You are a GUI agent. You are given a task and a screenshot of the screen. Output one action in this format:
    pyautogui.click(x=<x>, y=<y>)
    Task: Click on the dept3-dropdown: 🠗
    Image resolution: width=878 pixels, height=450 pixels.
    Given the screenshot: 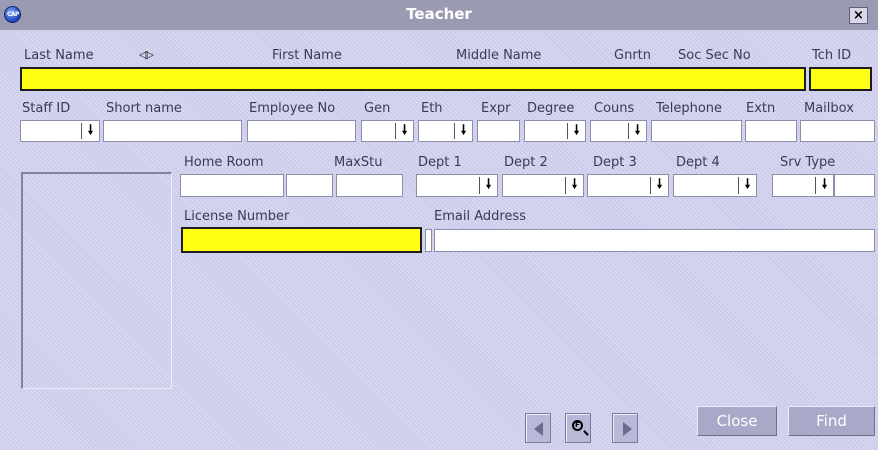 What is the action you would take?
    pyautogui.click(x=628, y=185)
    